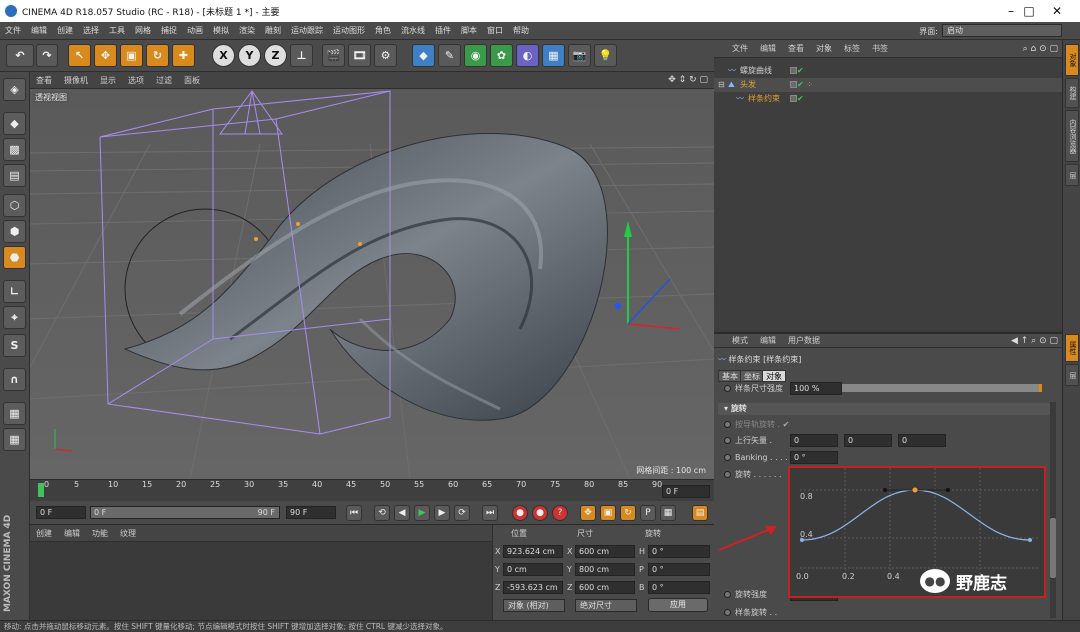 The height and width of the screenshot is (632, 1080). Describe the element at coordinates (39, 30) in the screenshot. I see `menu-edit: 编辑` at that location.